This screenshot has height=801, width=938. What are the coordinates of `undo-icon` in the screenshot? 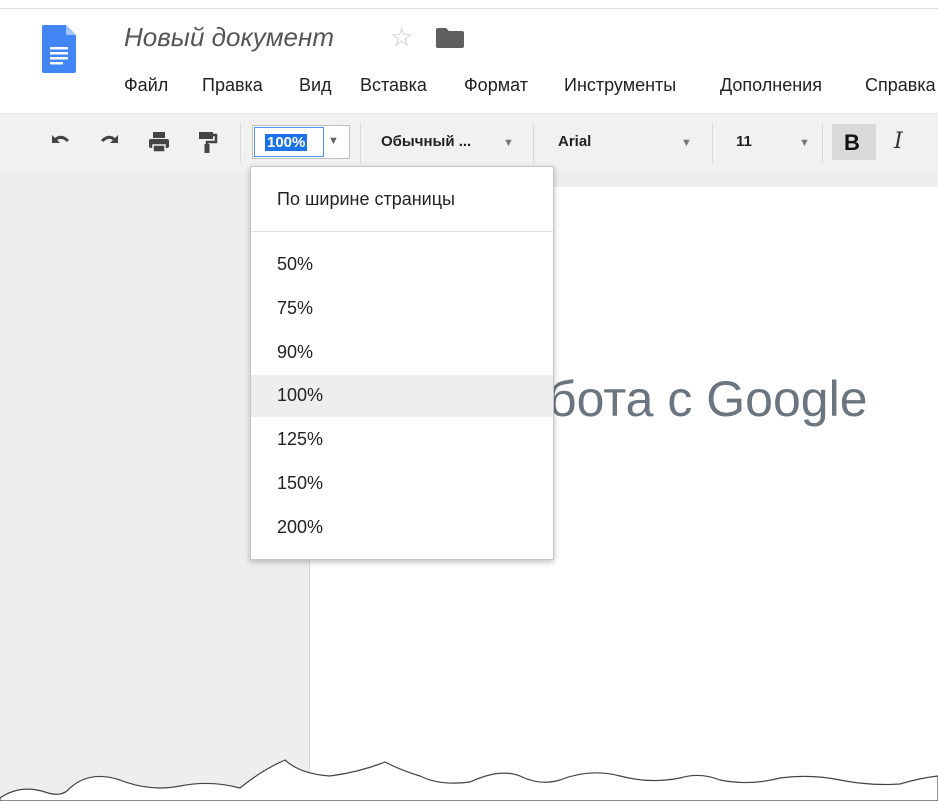 It's located at (61, 142).